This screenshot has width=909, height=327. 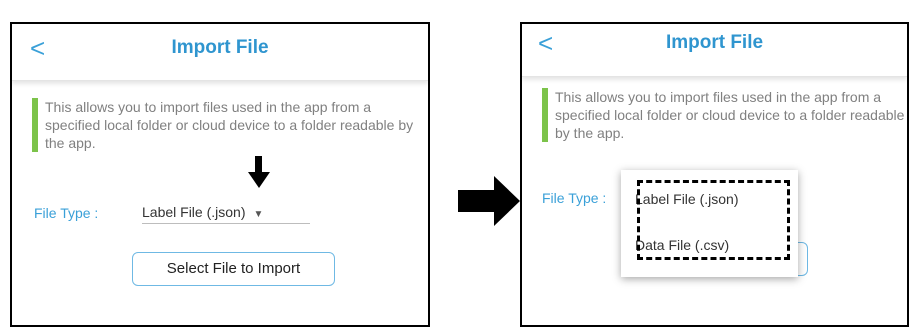 I want to click on dropdown-value: Label File (.json), so click(x=194, y=212).